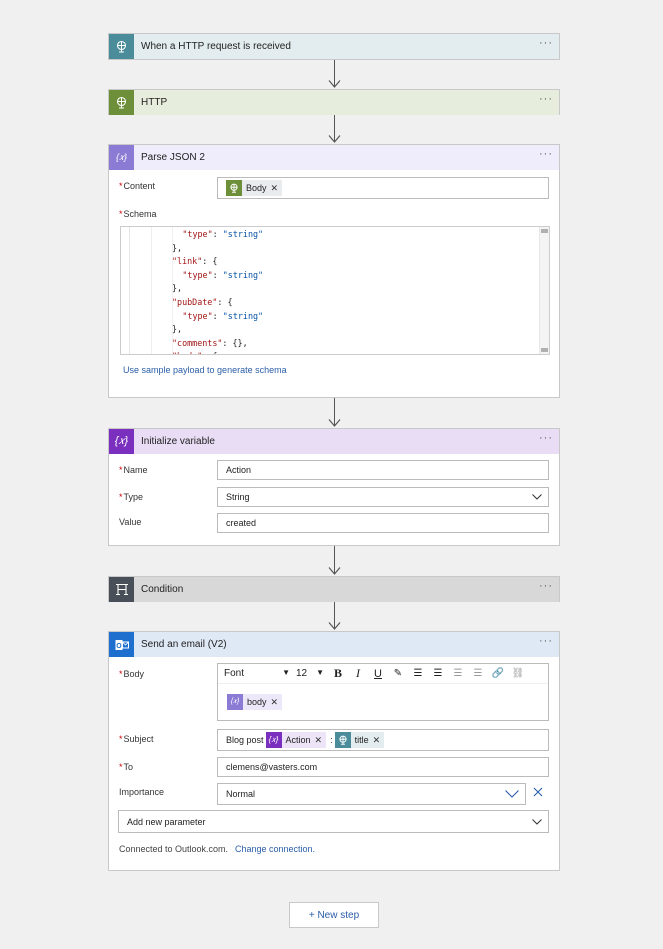 Image resolution: width=663 pixels, height=949 pixels. Describe the element at coordinates (334, 915) in the screenshot. I see `new-step-button: + New step` at that location.